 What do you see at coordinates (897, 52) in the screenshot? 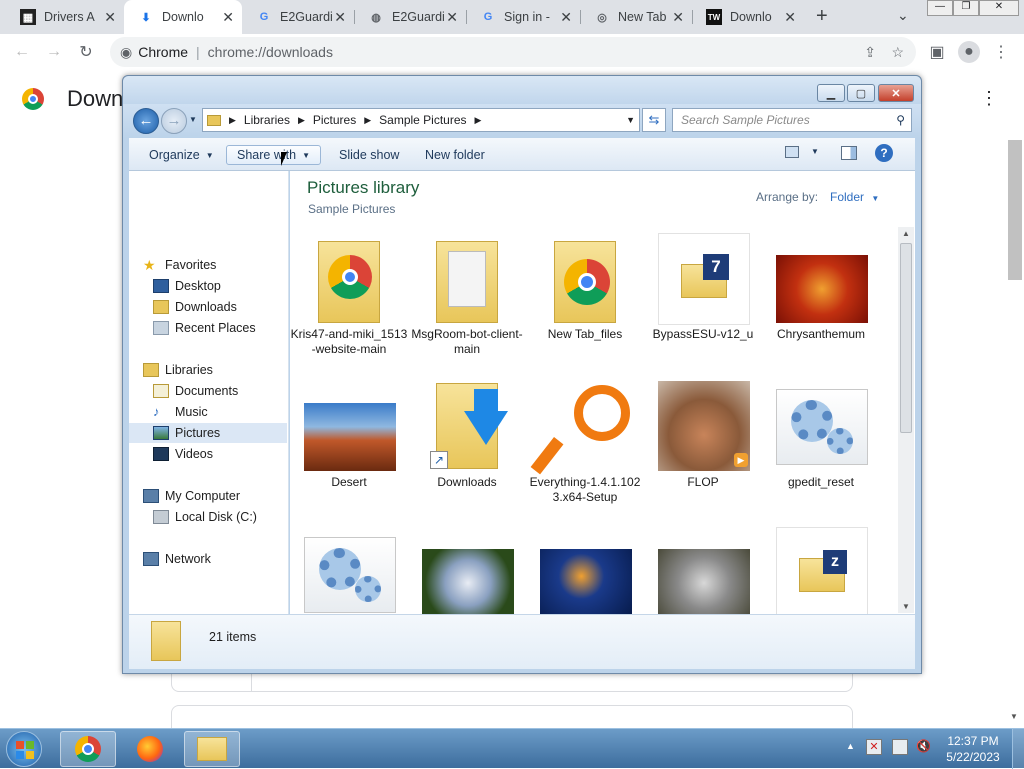
I see `bookmark-star-icon: ☆` at bounding box center [897, 52].